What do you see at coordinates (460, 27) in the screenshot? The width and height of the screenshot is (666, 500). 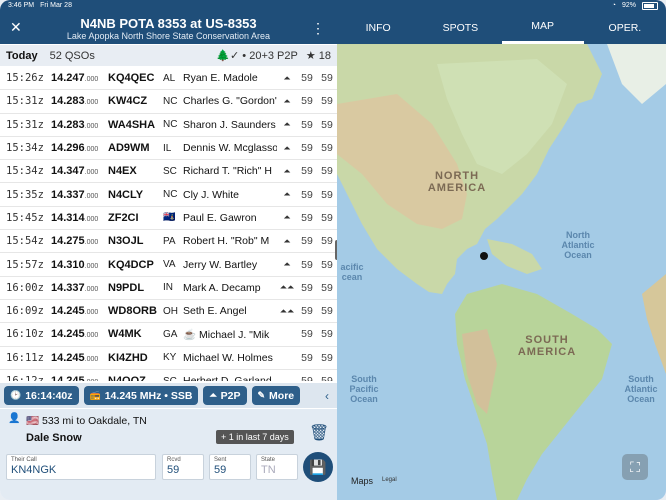 I see `tab-spots: SPOTS` at bounding box center [460, 27].